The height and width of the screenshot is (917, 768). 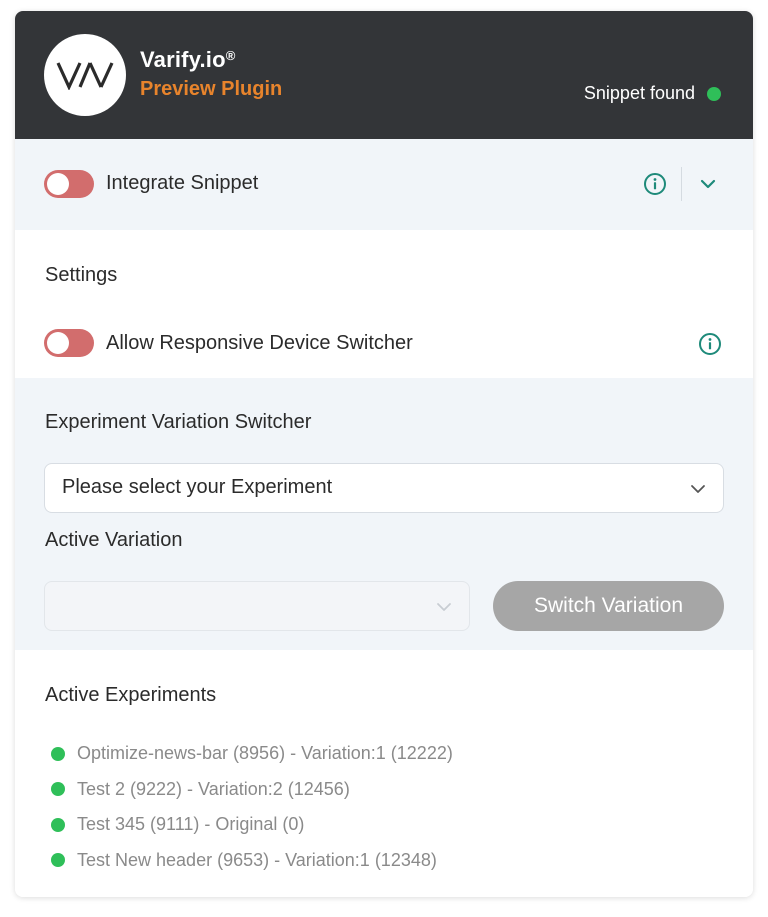 What do you see at coordinates (384, 75) in the screenshot?
I see `header: Varify.io® Preview Plugin Snippet found` at bounding box center [384, 75].